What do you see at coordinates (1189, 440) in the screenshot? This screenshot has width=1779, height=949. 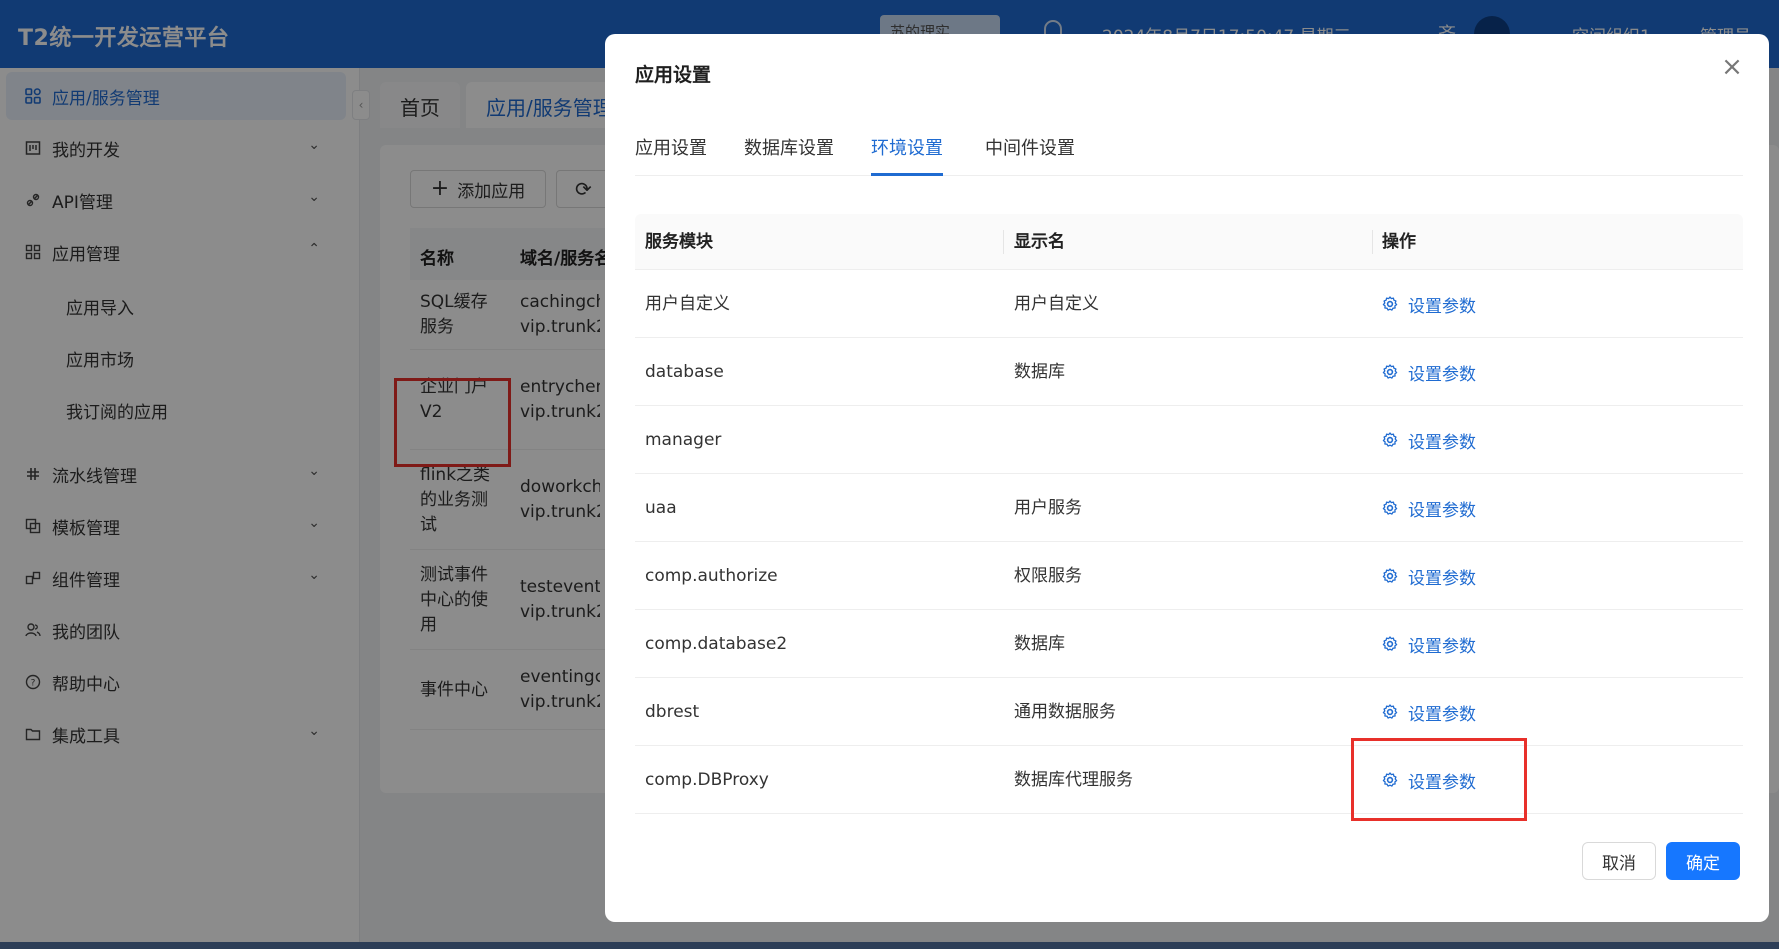 I see `table-row: manager 设置参数` at bounding box center [1189, 440].